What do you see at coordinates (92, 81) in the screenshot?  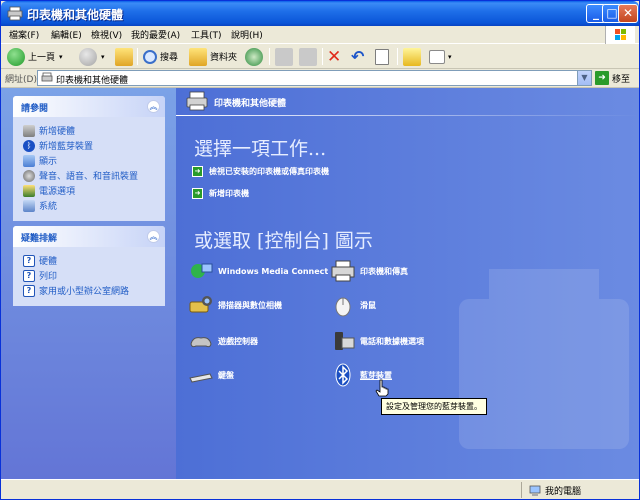 I see `address-value: 印表機和其他硬體` at bounding box center [92, 81].